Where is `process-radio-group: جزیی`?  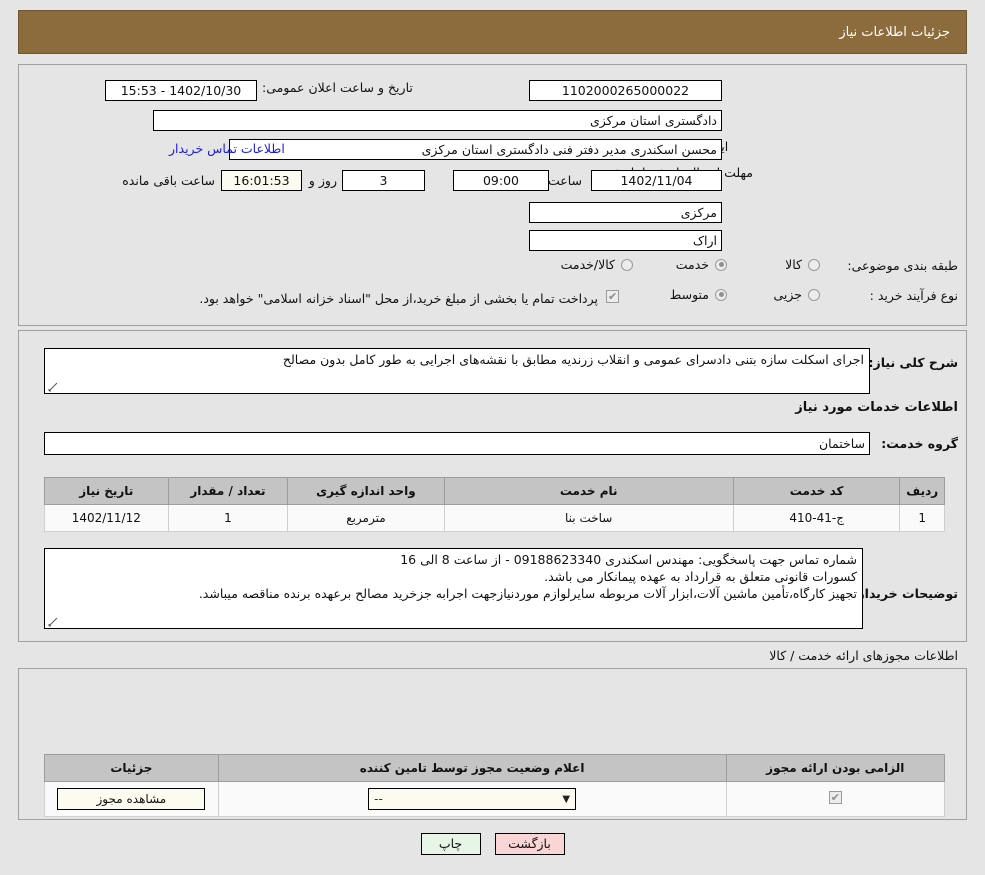
process-radio-group: جزیی is located at coordinates (794, 294).